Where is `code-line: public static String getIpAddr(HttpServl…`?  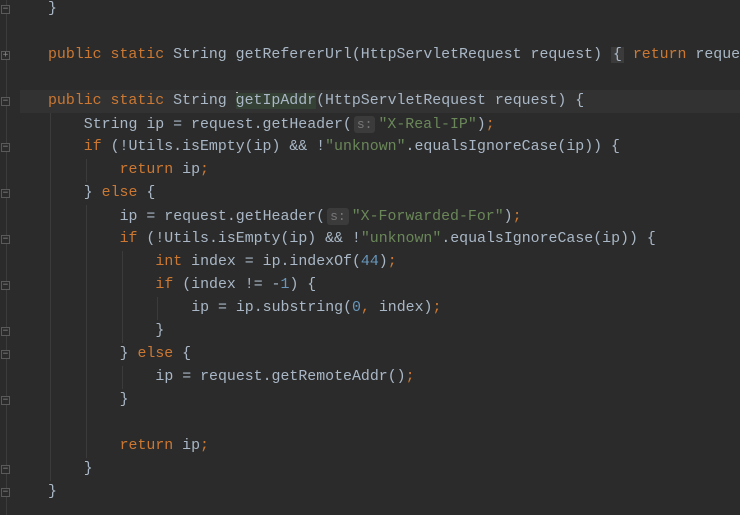
code-line: public static String getIpAddr(HttpServl… is located at coordinates (316, 101).